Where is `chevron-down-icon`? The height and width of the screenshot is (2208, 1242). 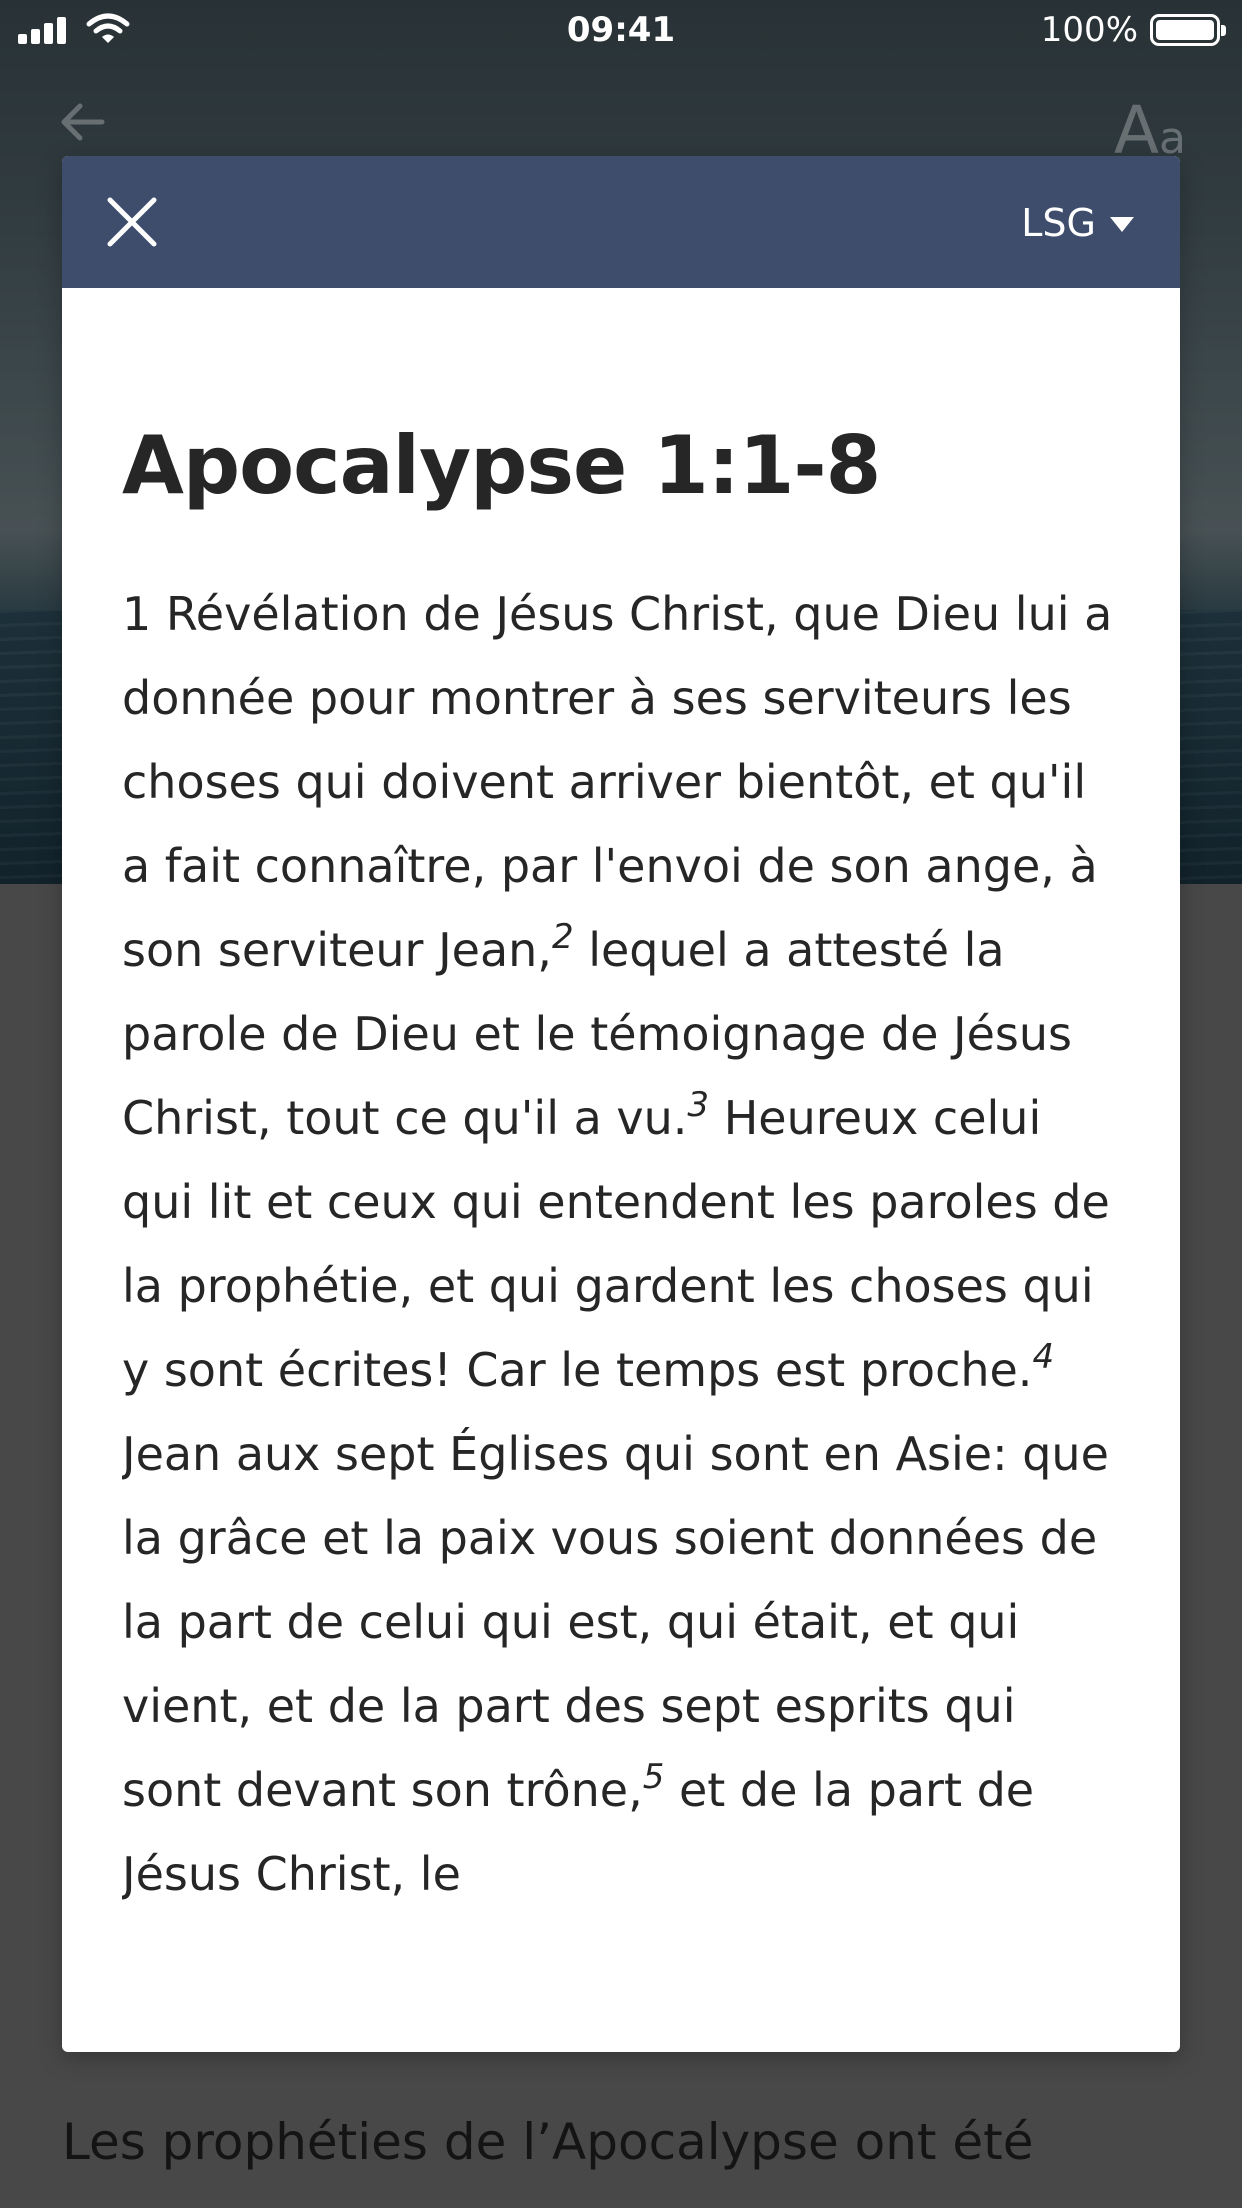 chevron-down-icon is located at coordinates (1122, 224).